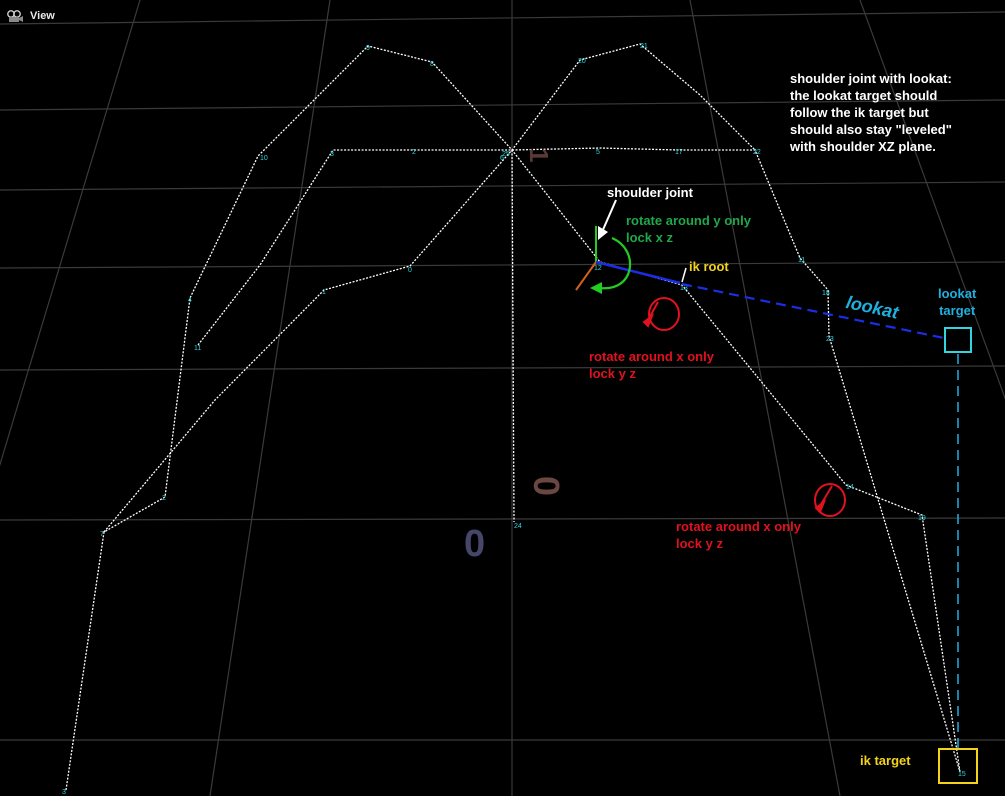 This screenshot has width=1005, height=796. Describe the element at coordinates (410, 270) in the screenshot. I see `joint-label: 0` at that location.